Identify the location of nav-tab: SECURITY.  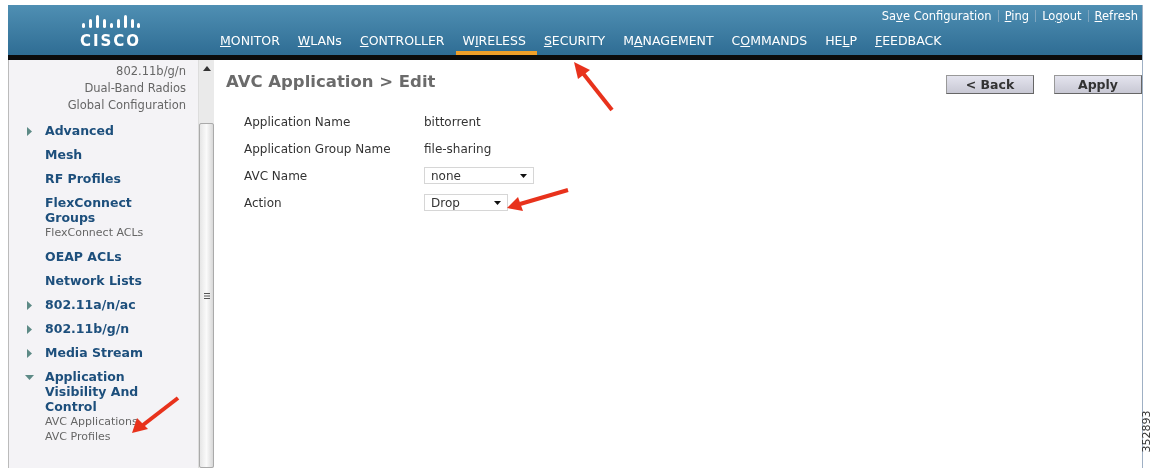
(576, 44).